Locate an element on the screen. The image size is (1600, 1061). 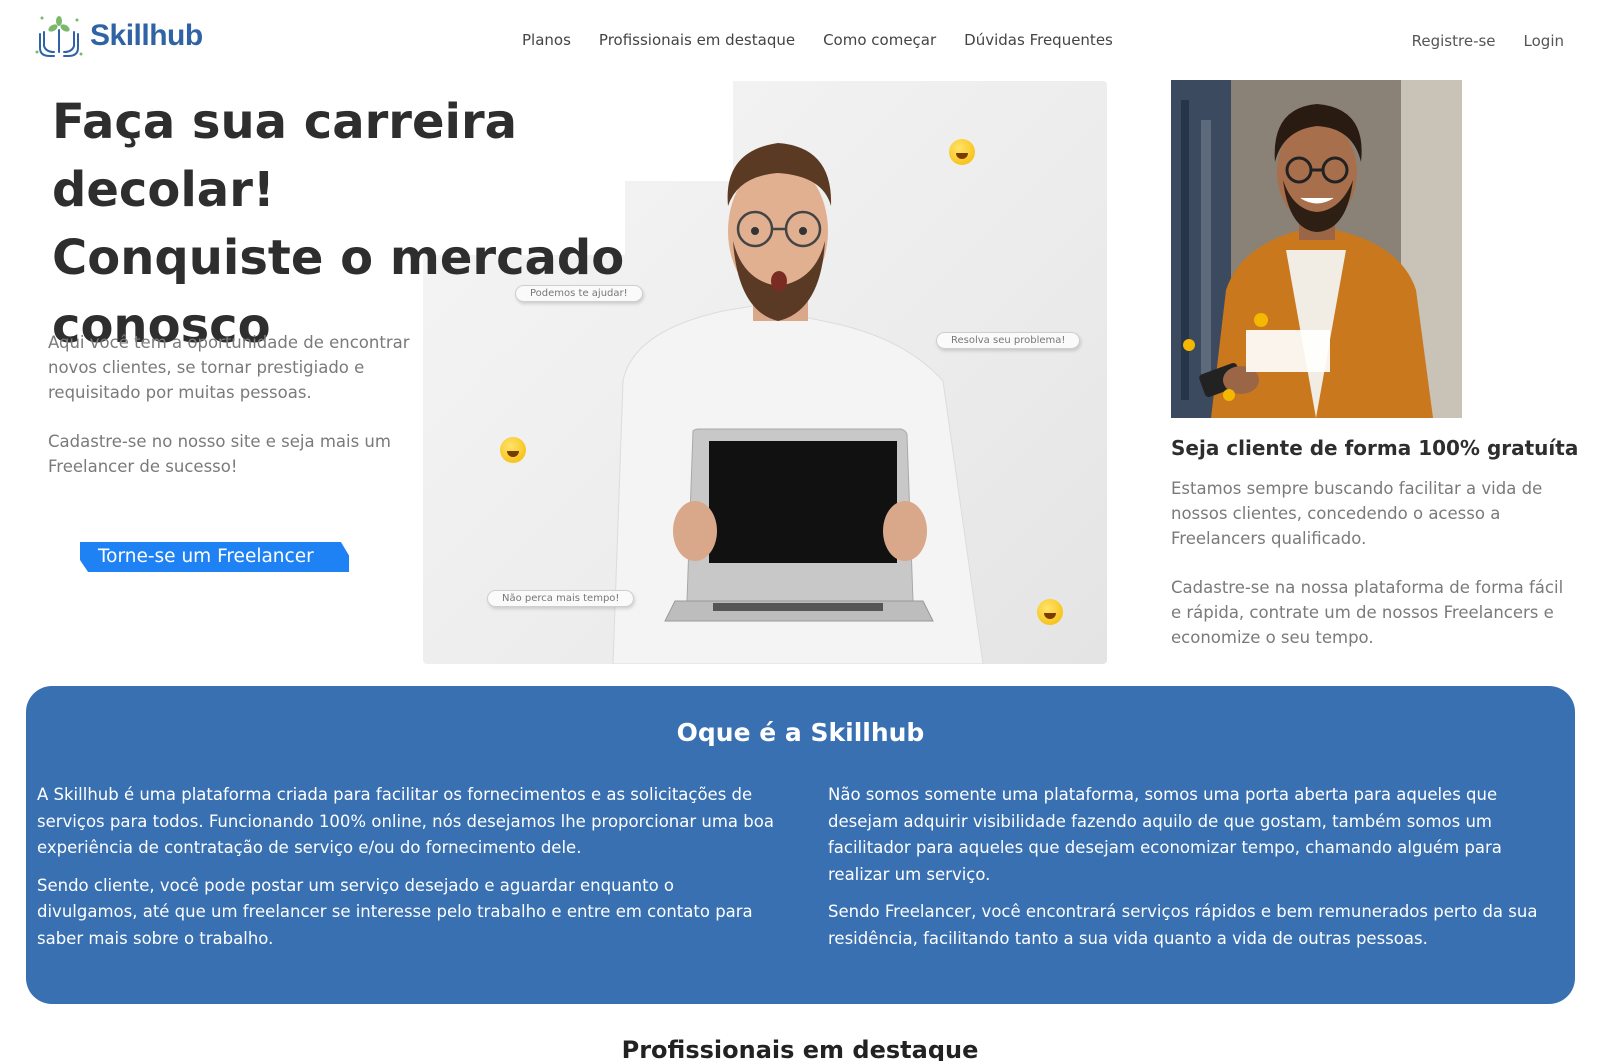
nav-item-duvidas: Dúvidas Frequentes is located at coordinates (1038, 40).